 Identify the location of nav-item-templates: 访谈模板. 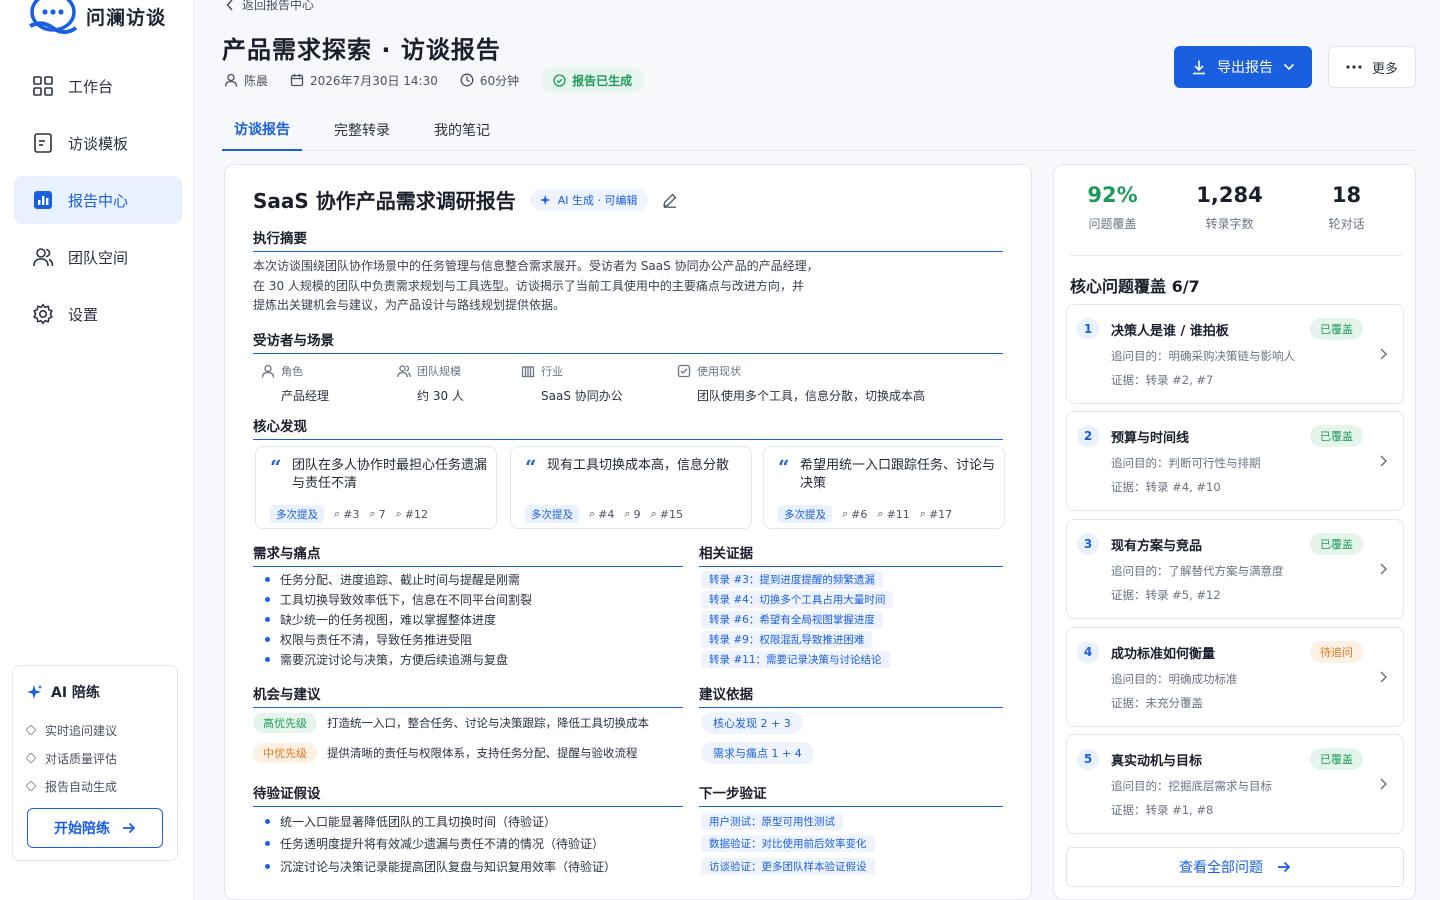
(98, 143).